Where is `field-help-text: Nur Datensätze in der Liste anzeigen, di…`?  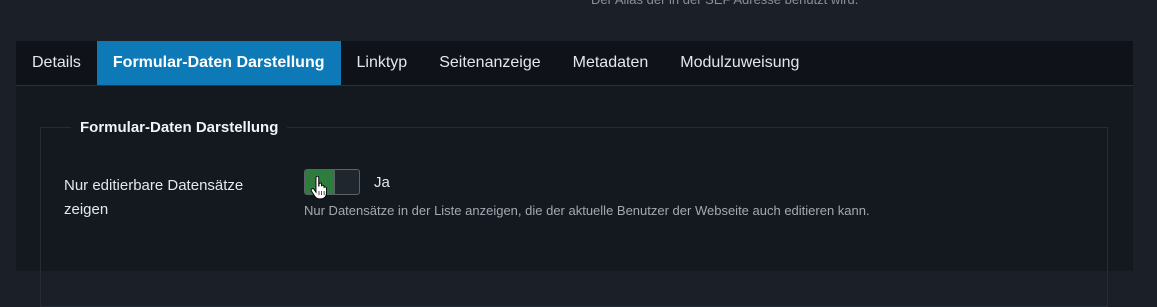
field-help-text: Nur Datensätze in der Liste anzeigen, di… is located at coordinates (587, 210).